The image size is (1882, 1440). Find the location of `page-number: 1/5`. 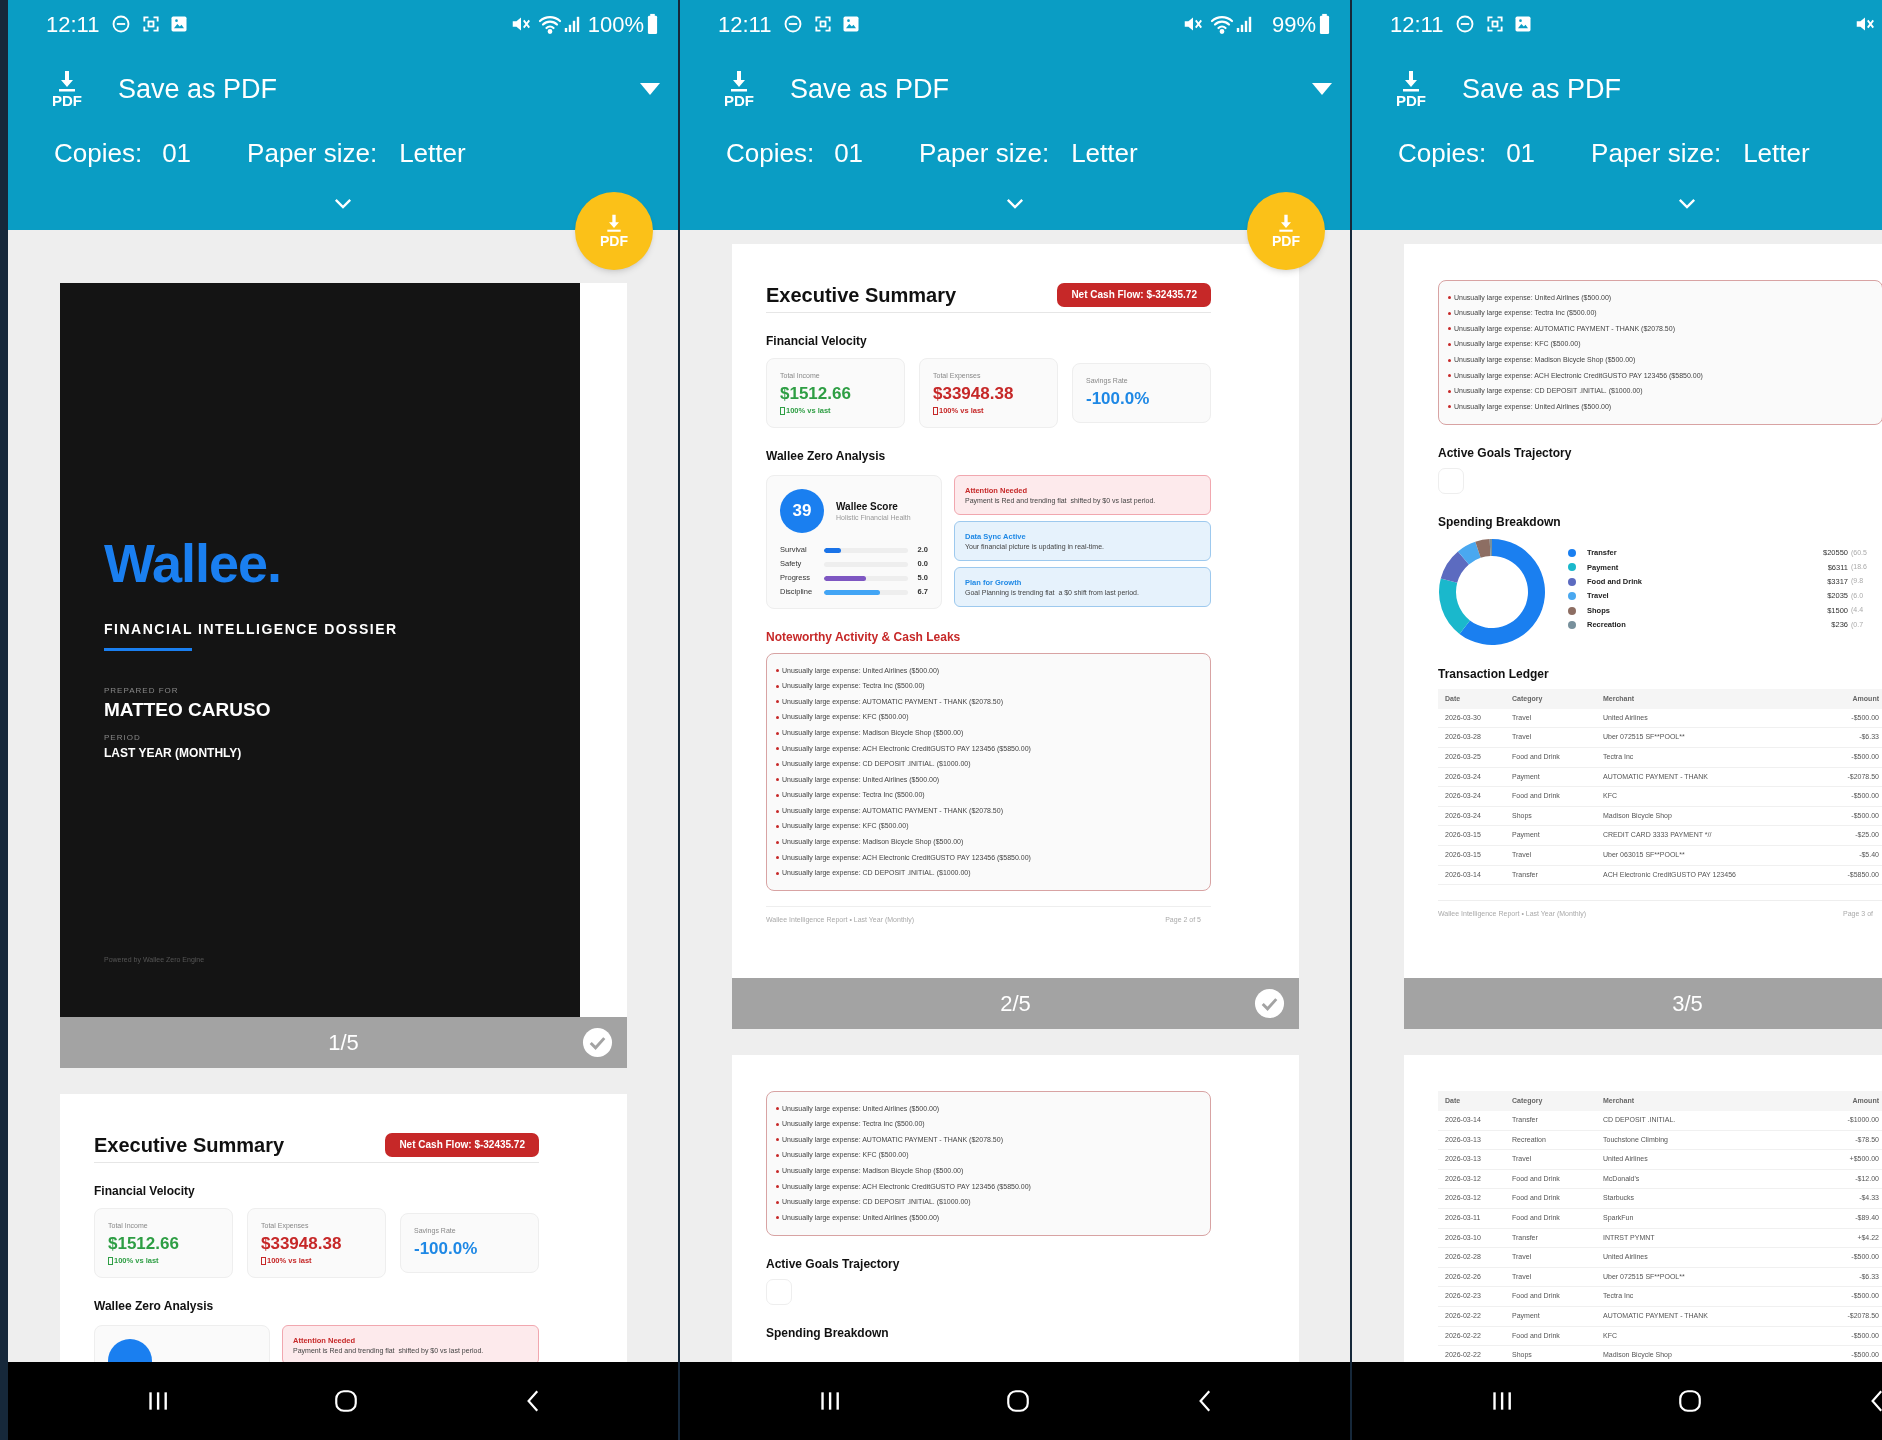

page-number: 1/5 is located at coordinates (343, 1043).